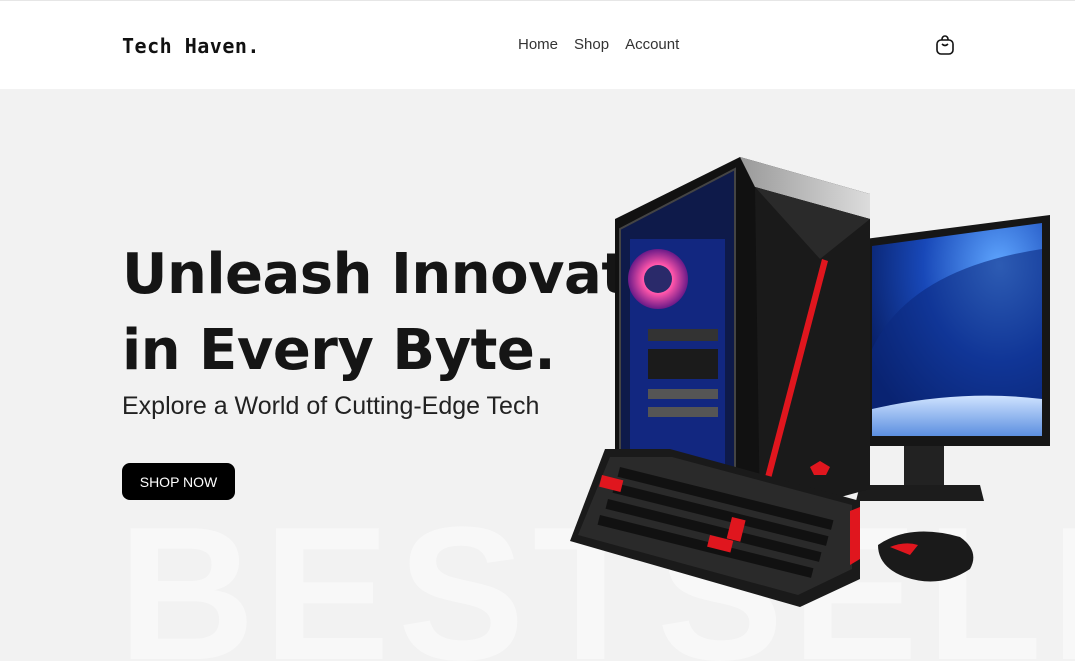  What do you see at coordinates (945, 45) in the screenshot?
I see `shopping-bag-icon` at bounding box center [945, 45].